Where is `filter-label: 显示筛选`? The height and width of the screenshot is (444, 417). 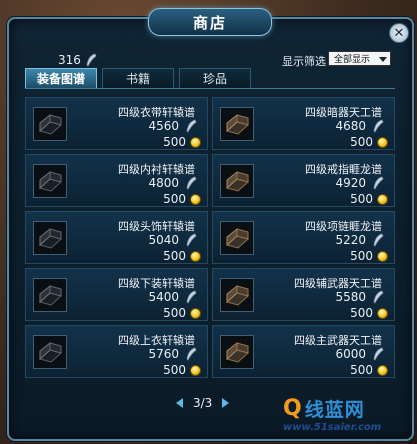 filter-label: 显示筛选 is located at coordinates (304, 61).